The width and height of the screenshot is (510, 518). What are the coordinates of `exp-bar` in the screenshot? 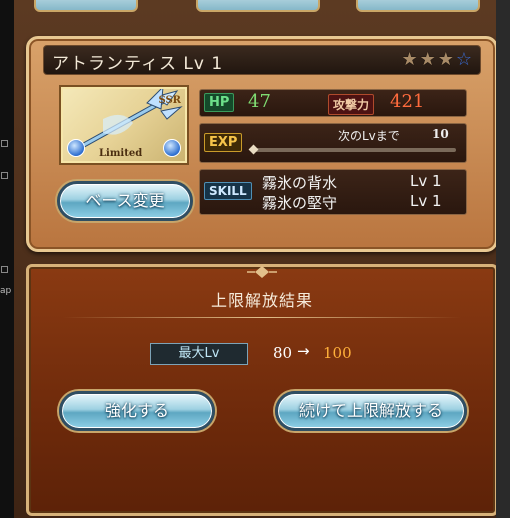 It's located at (354, 150).